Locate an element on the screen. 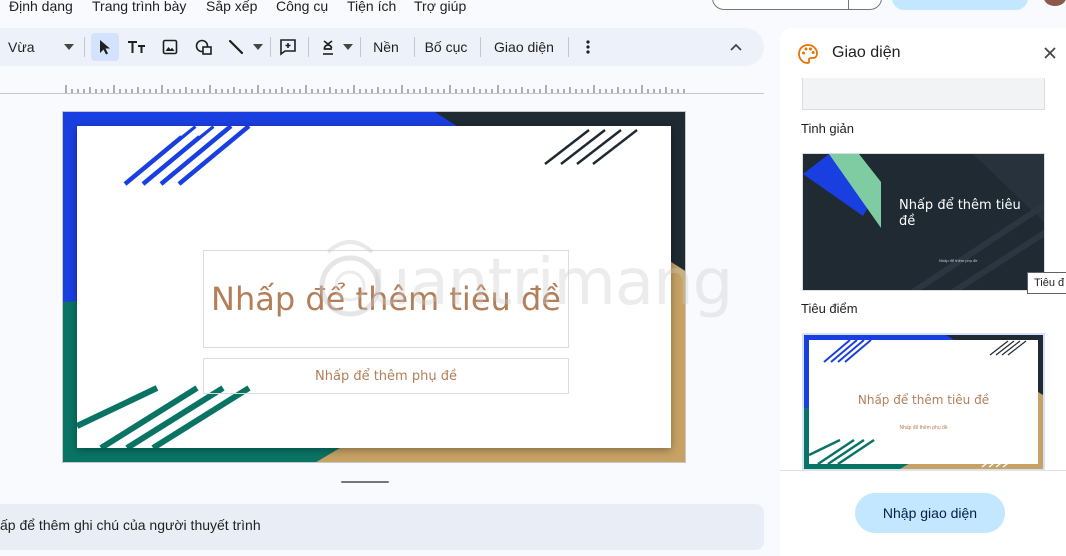 The height and width of the screenshot is (556, 1066). menu-arrange: Sắp xếp is located at coordinates (231, 7).